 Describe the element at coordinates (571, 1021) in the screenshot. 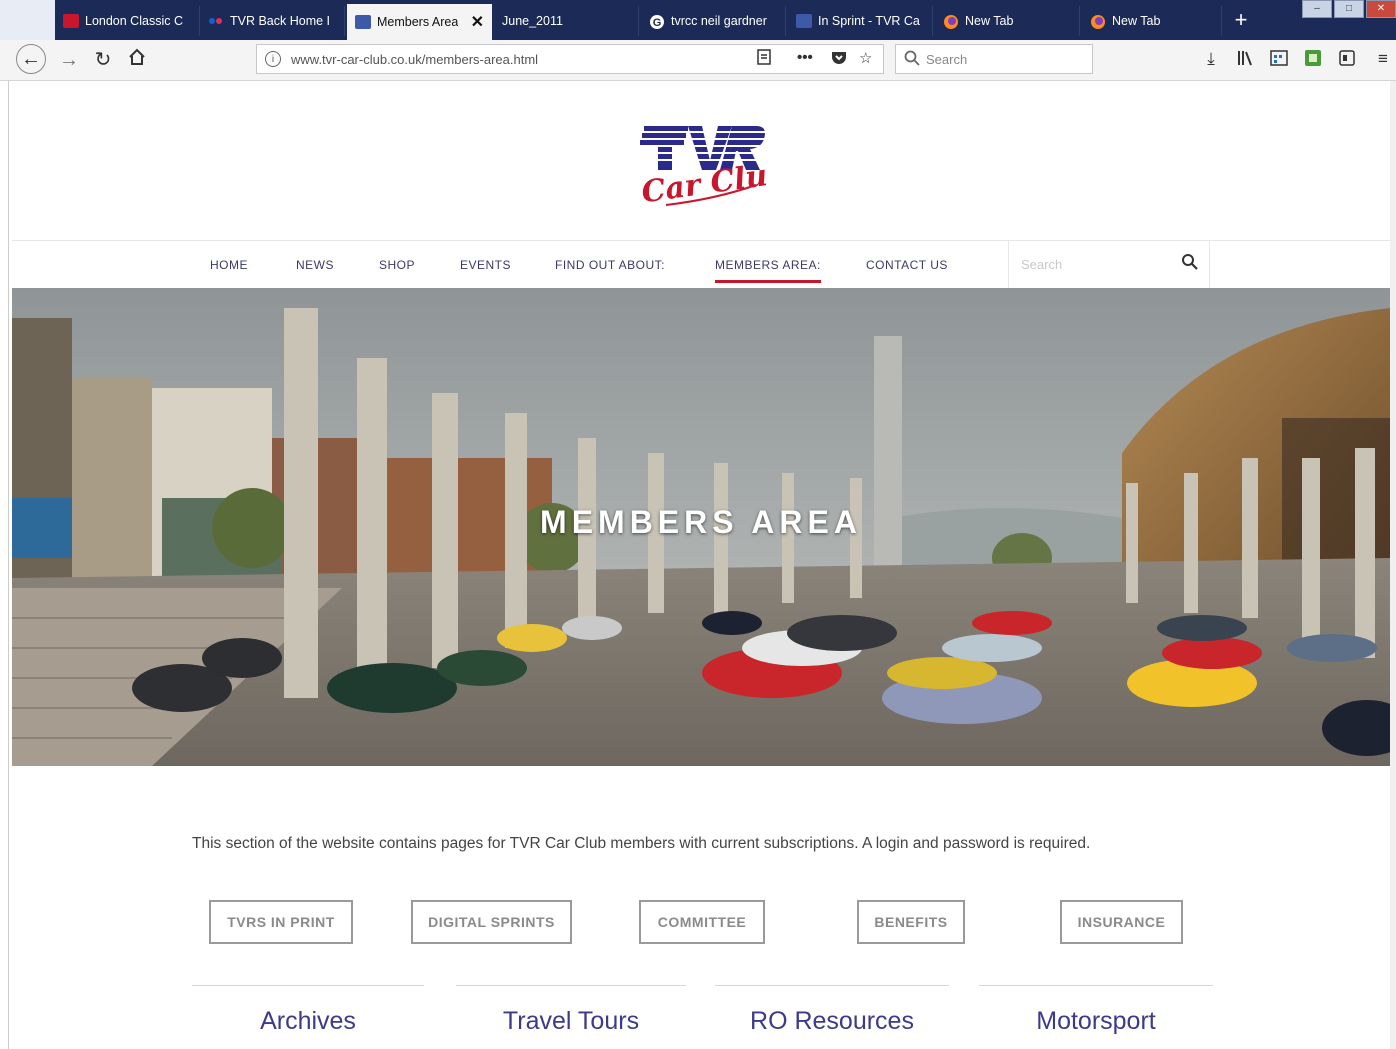

I see `section-travel-tours: Travel Tours` at that location.